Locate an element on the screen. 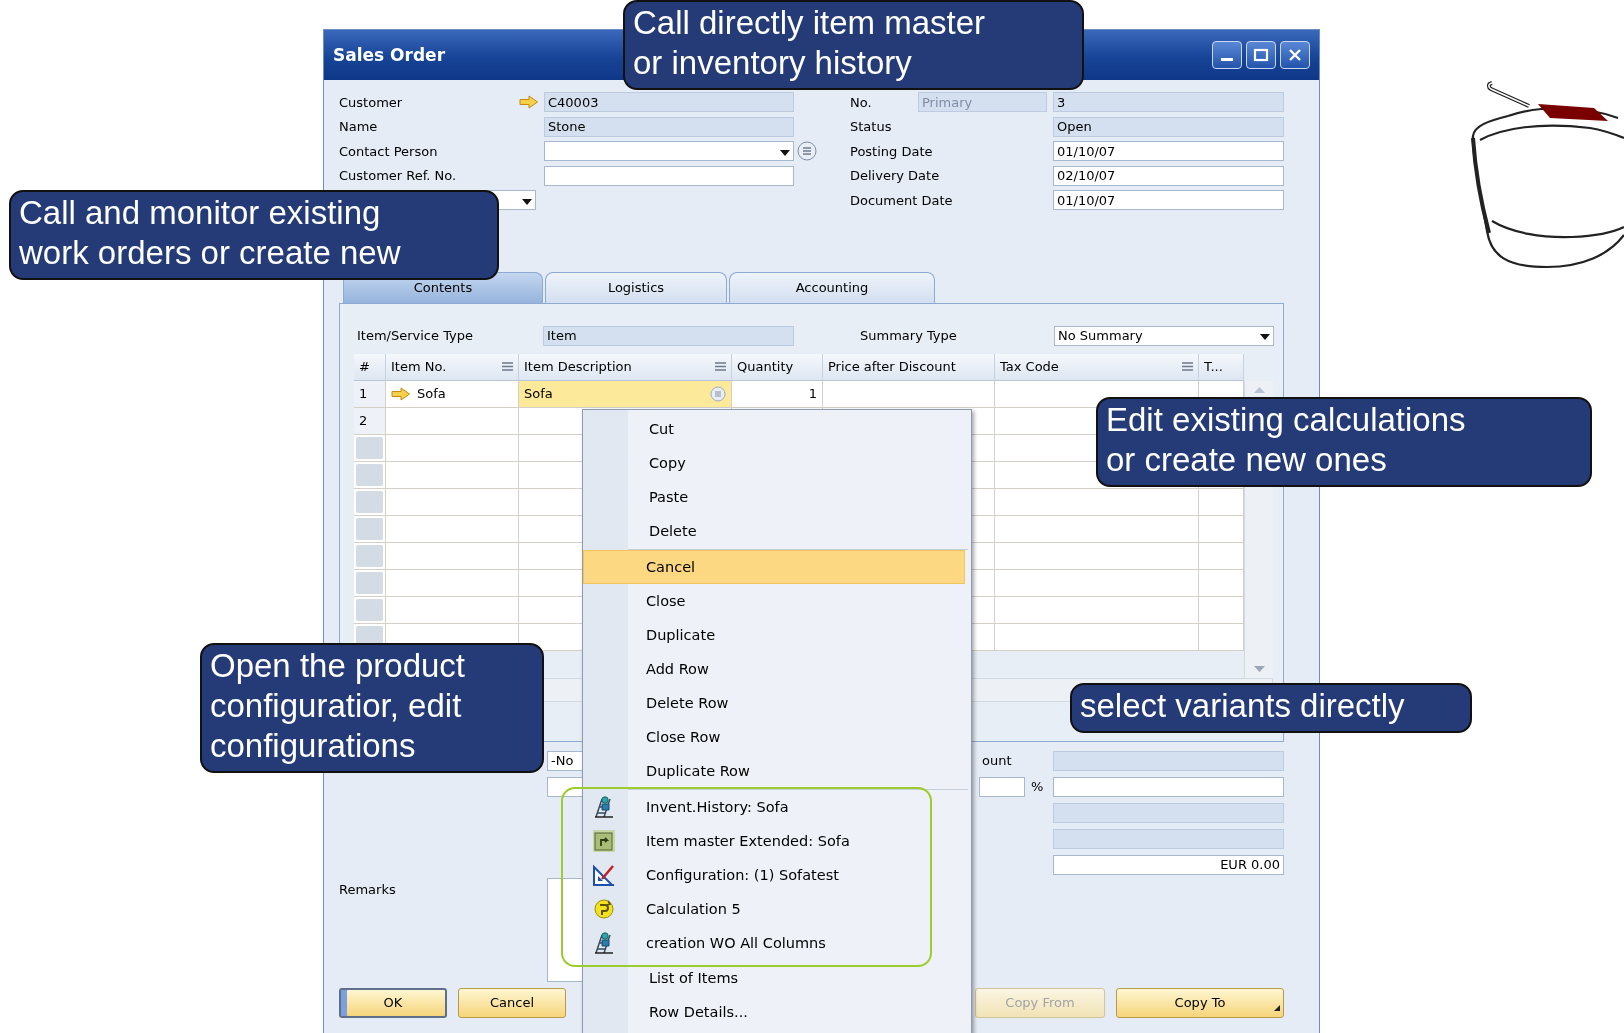 The width and height of the screenshot is (1624, 1033). menu-item: Duplicate is located at coordinates (774, 635).